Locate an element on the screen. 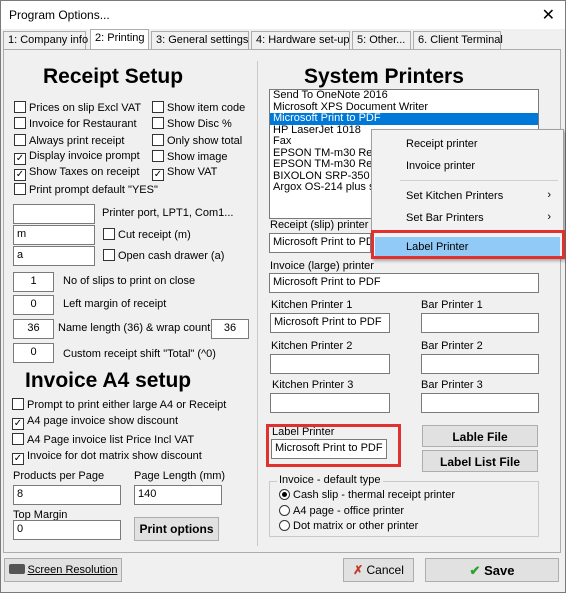 The image size is (566, 593). cash-drawer-input: a is located at coordinates (54, 256).